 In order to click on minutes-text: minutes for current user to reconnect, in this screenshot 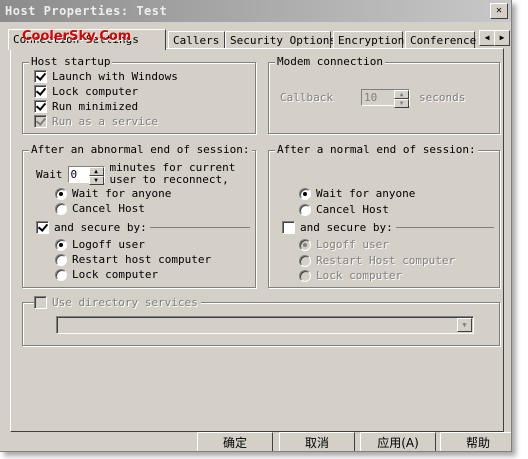, I will do `click(173, 174)`.